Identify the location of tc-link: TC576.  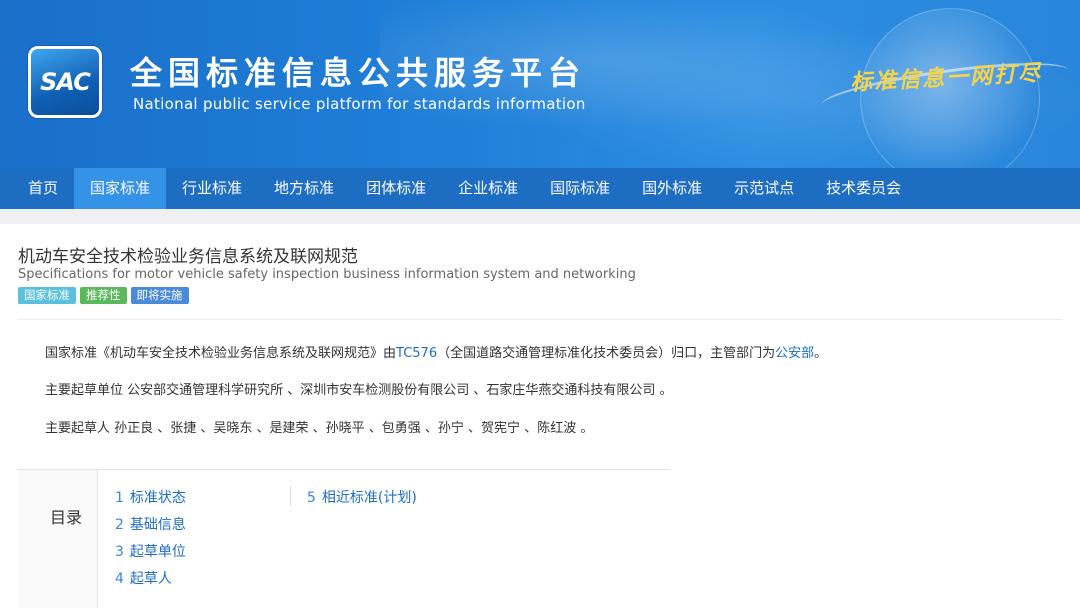
(416, 353).